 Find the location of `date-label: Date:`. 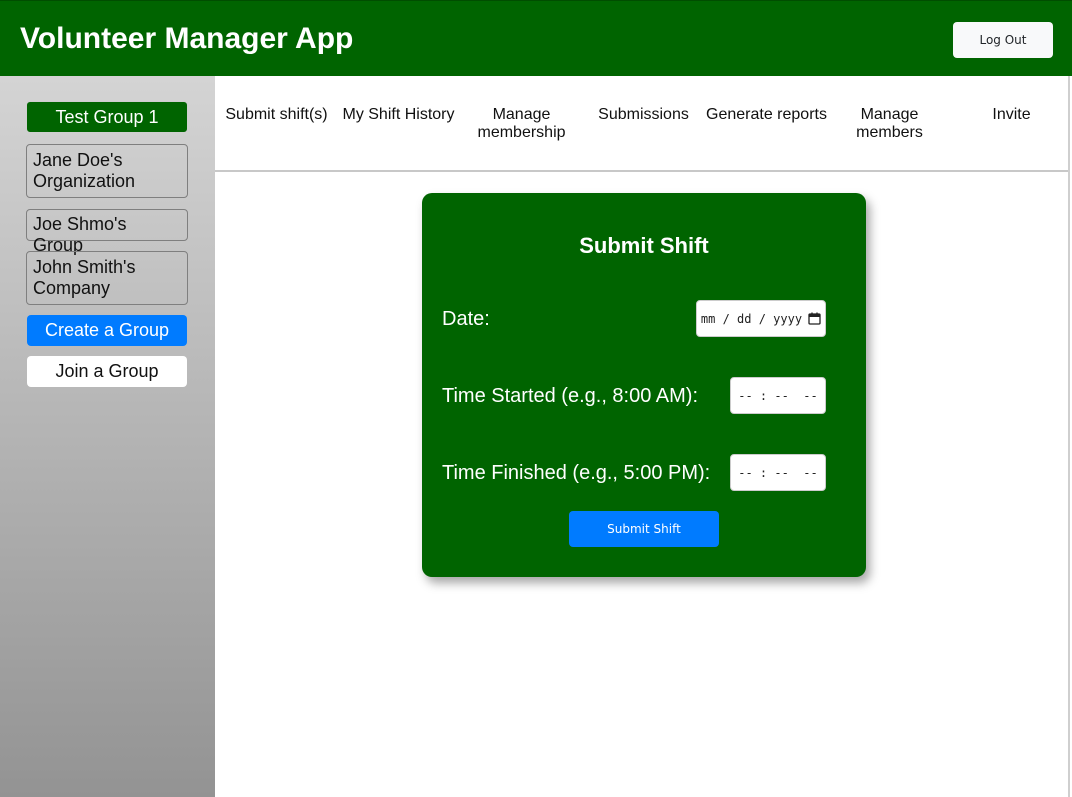

date-label: Date: is located at coordinates (466, 319).